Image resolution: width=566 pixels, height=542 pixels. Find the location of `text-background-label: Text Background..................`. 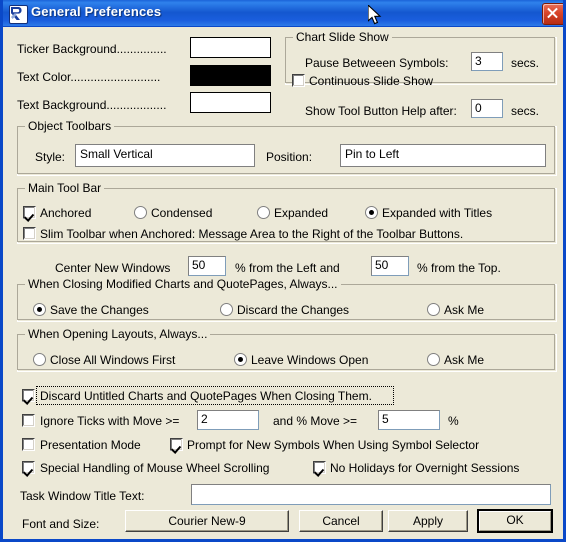

text-background-label: Text Background.................. is located at coordinates (92, 105).